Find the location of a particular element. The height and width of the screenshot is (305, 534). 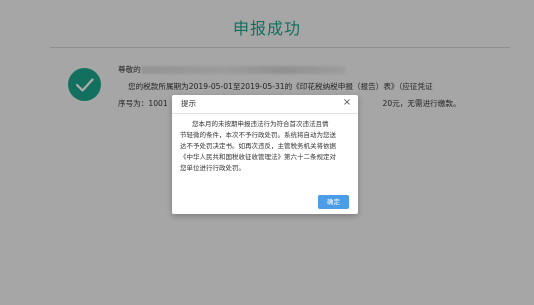

dialog-body-line: 您单位进行行政处罚。 is located at coordinates (212, 168).